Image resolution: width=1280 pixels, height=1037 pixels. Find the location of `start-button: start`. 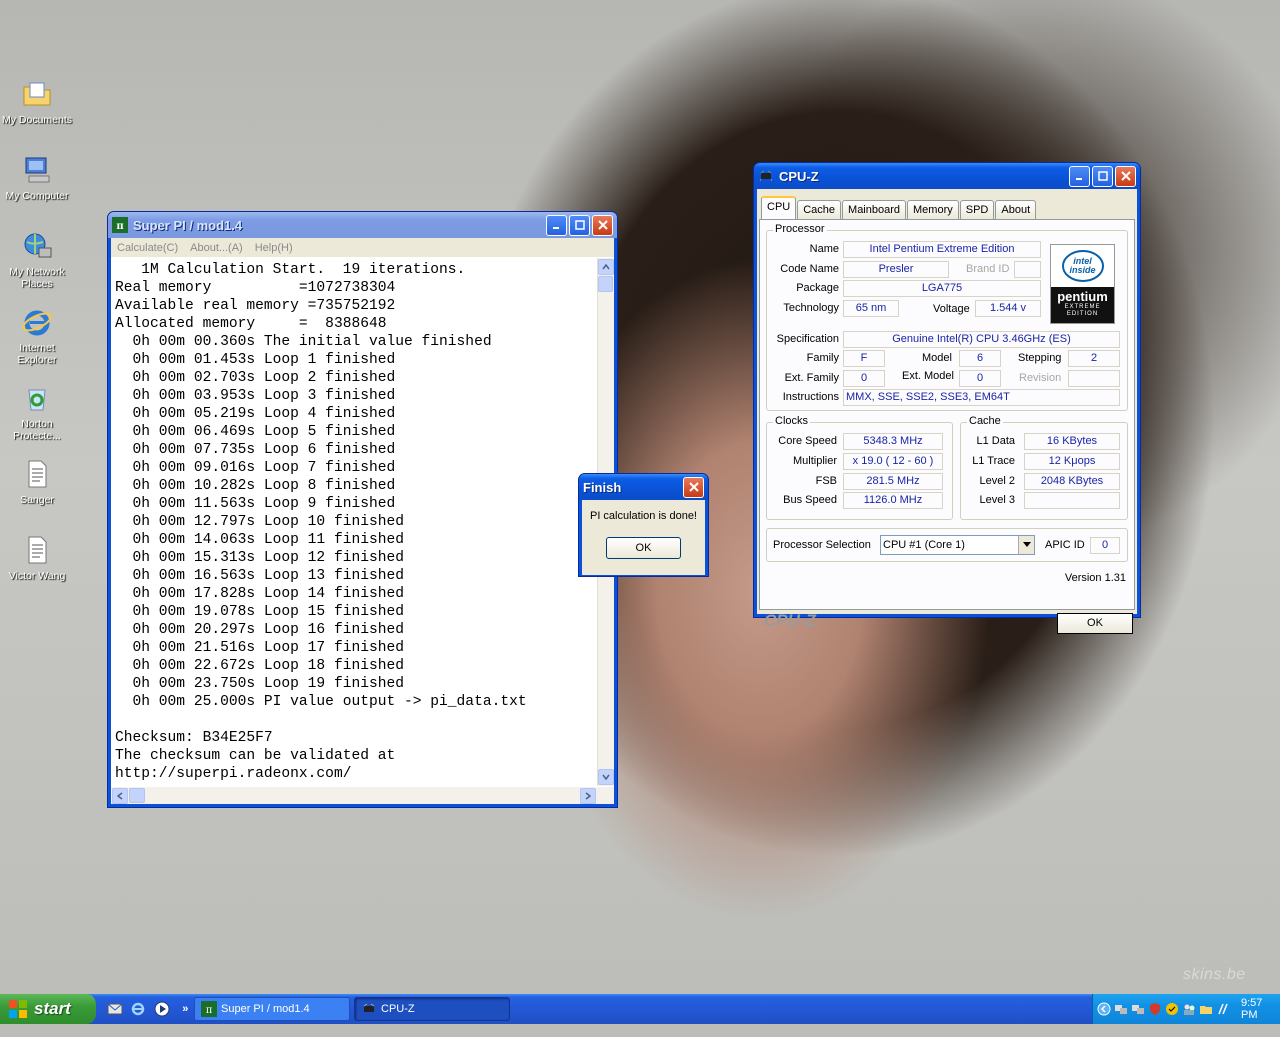

start-button: start is located at coordinates (48, 1009).